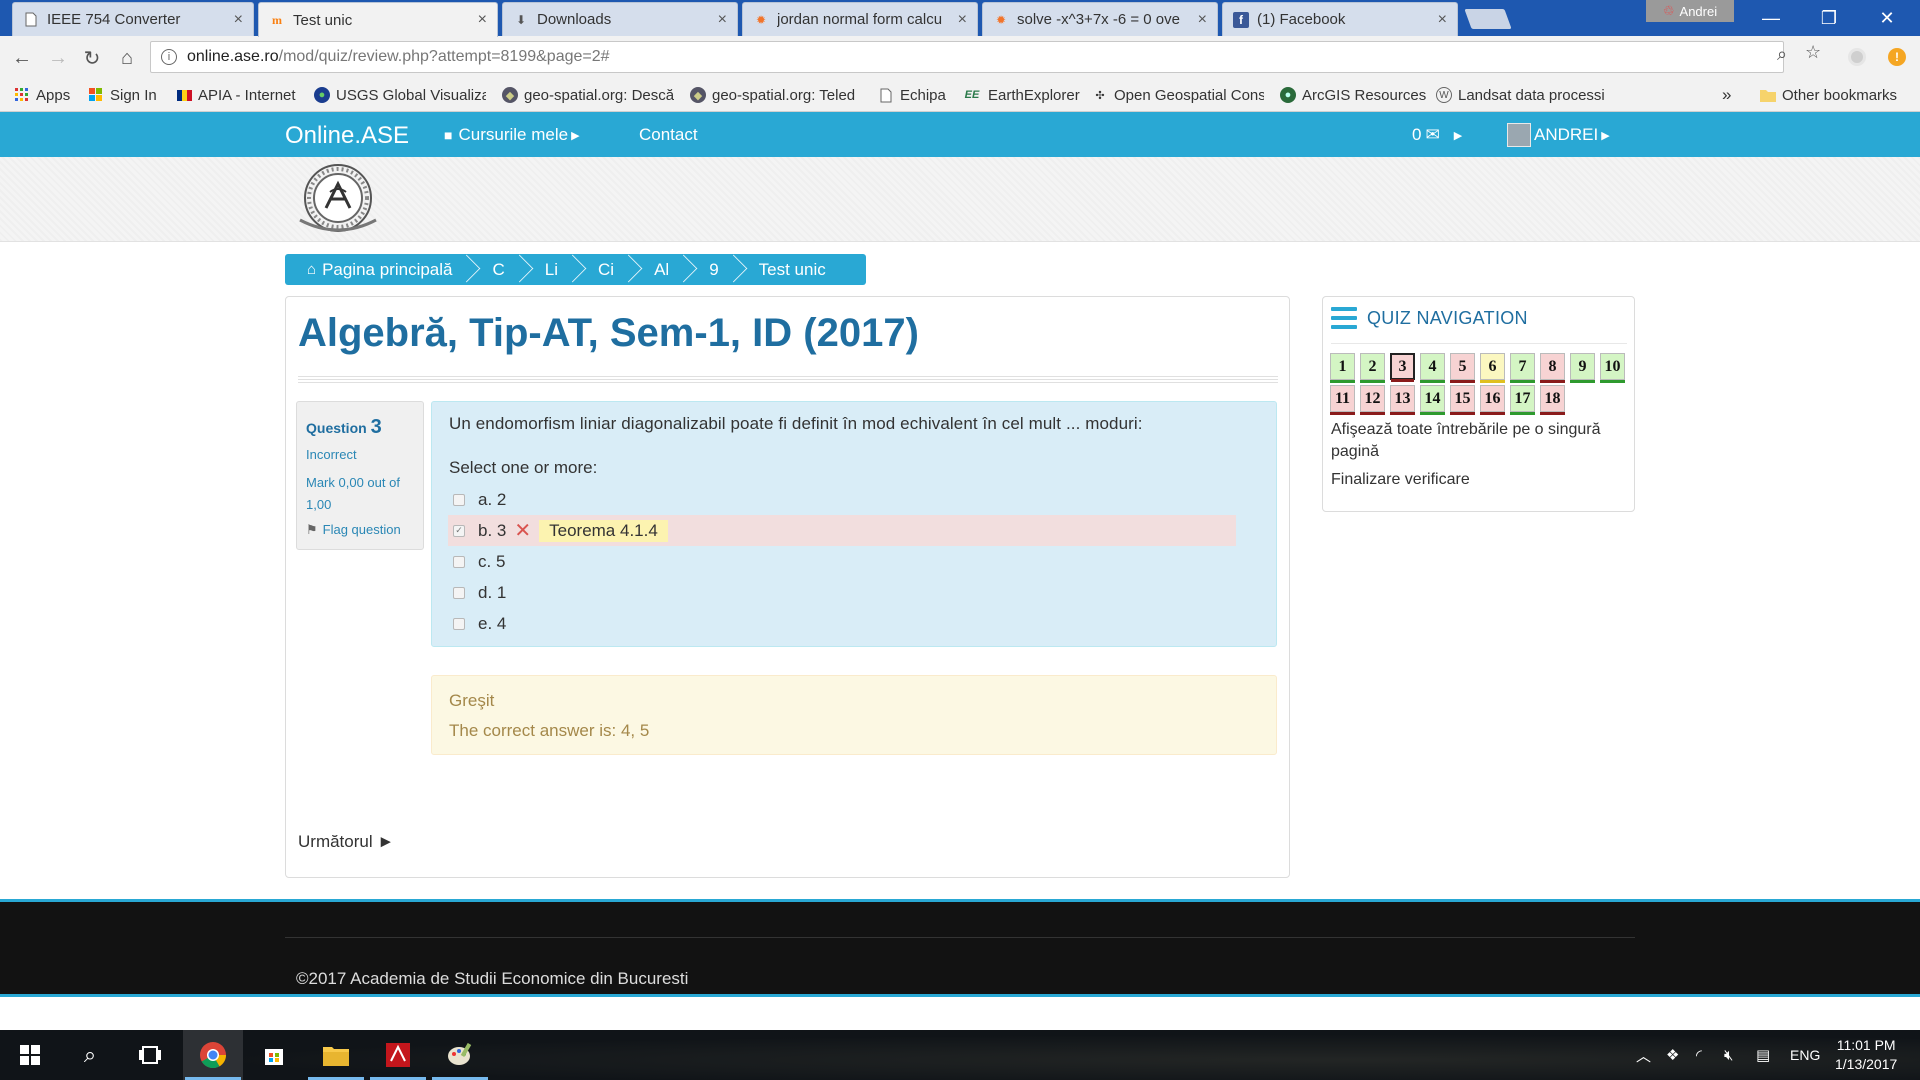  I want to click on show-hidden-icons-icon: ︿, so click(1643, 1055).